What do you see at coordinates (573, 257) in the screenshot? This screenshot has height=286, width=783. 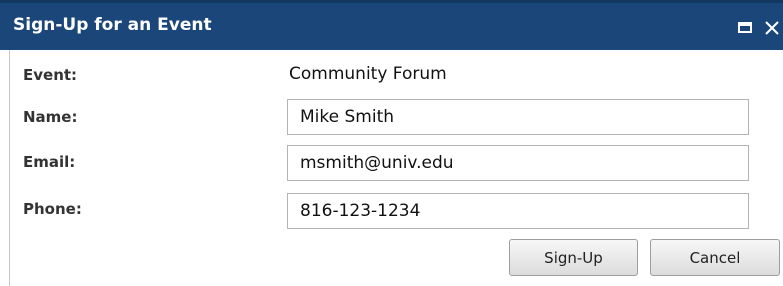 I see `signup-button: Sign-Up` at bounding box center [573, 257].